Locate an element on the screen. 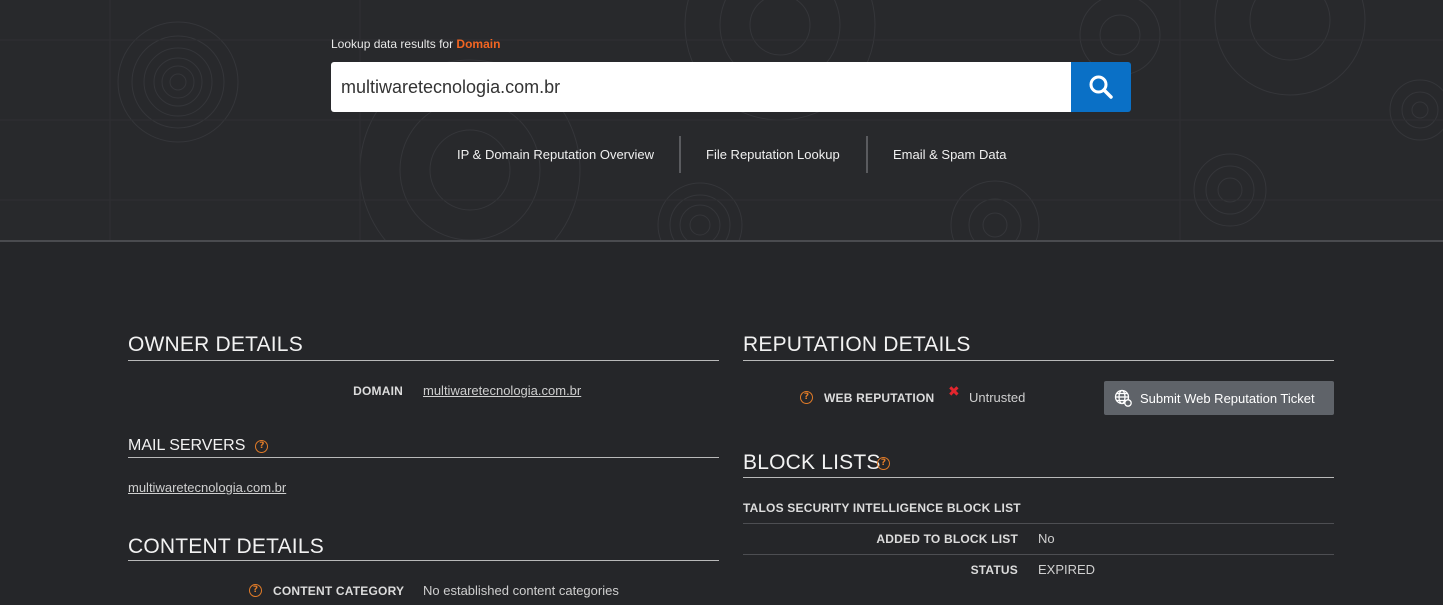  nav-link-ip-domain: IP & Domain Reputation Overview is located at coordinates (555, 154).